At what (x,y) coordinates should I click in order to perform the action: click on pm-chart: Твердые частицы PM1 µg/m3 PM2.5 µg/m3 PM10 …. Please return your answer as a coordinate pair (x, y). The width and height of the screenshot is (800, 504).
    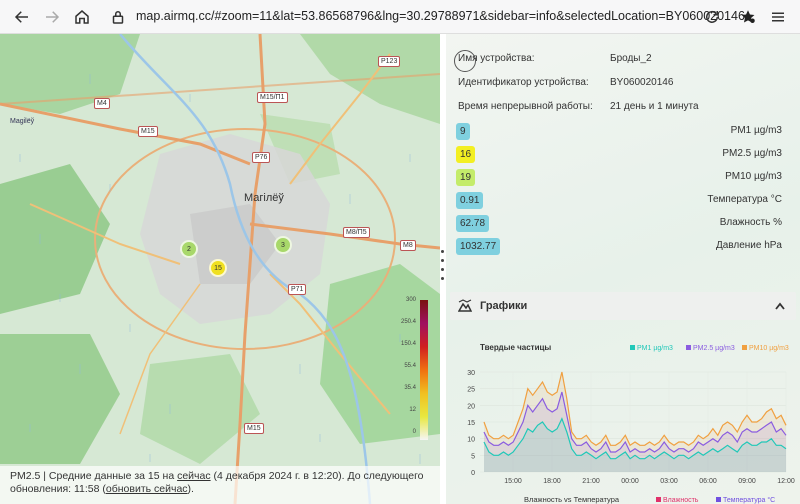
    Looking at the image, I should click on (631, 423).